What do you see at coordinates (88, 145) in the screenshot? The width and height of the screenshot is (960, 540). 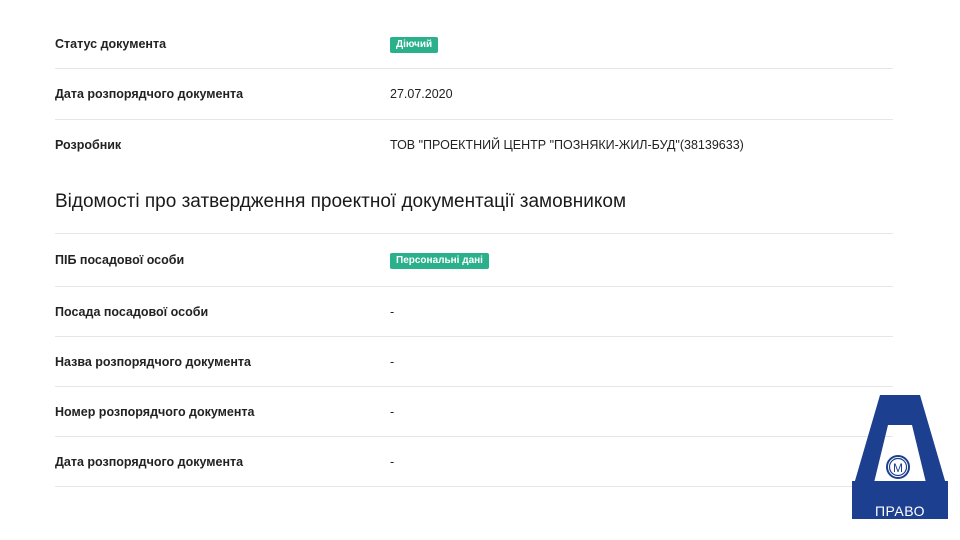 I see `developer-label: Розробник` at bounding box center [88, 145].